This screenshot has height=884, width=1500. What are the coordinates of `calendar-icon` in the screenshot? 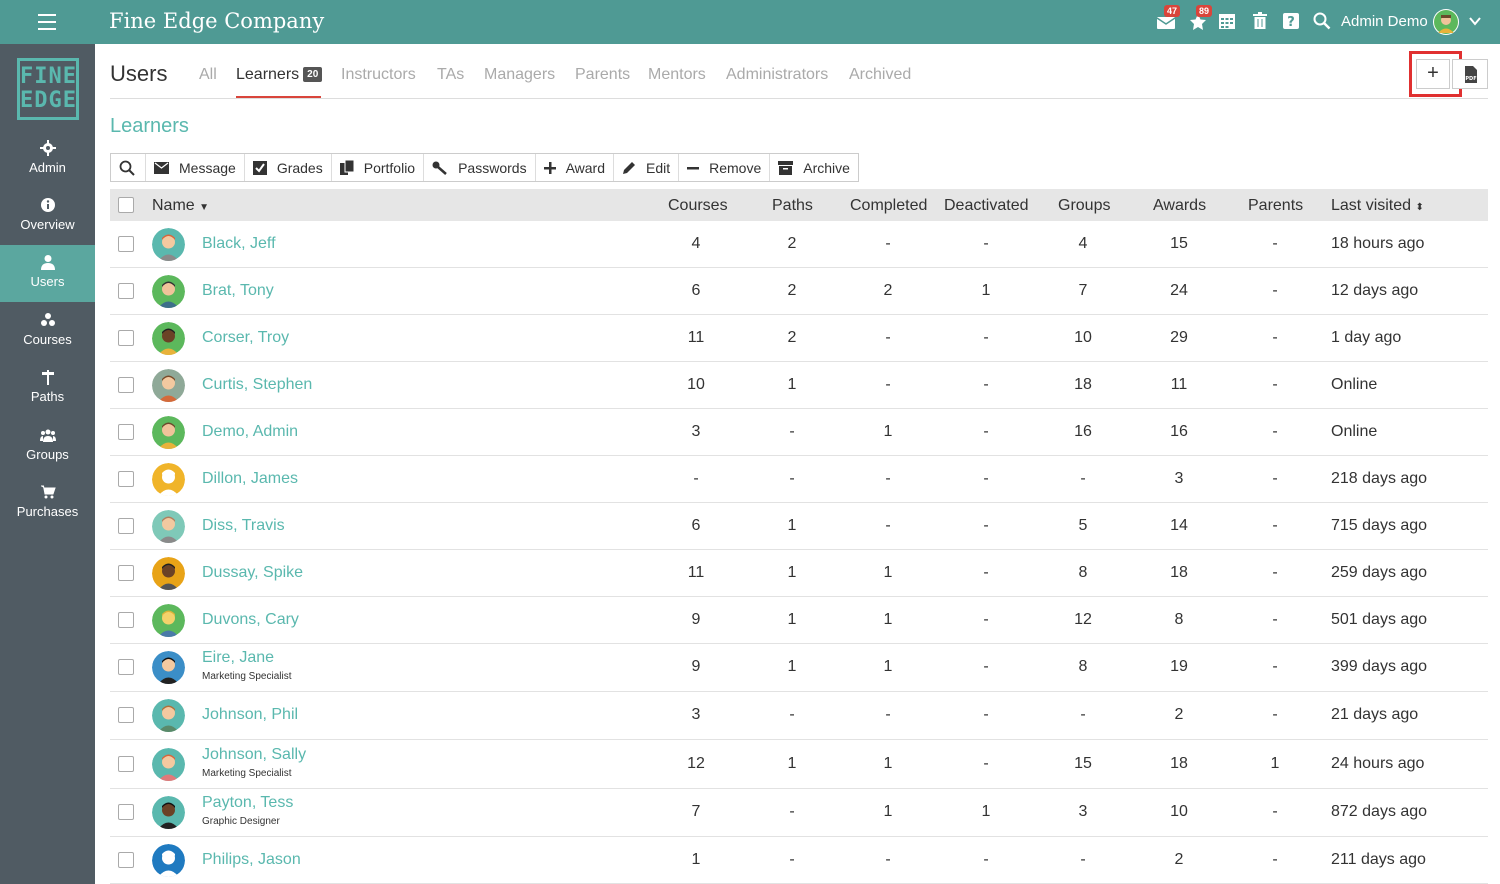 It's located at (1228, 22).